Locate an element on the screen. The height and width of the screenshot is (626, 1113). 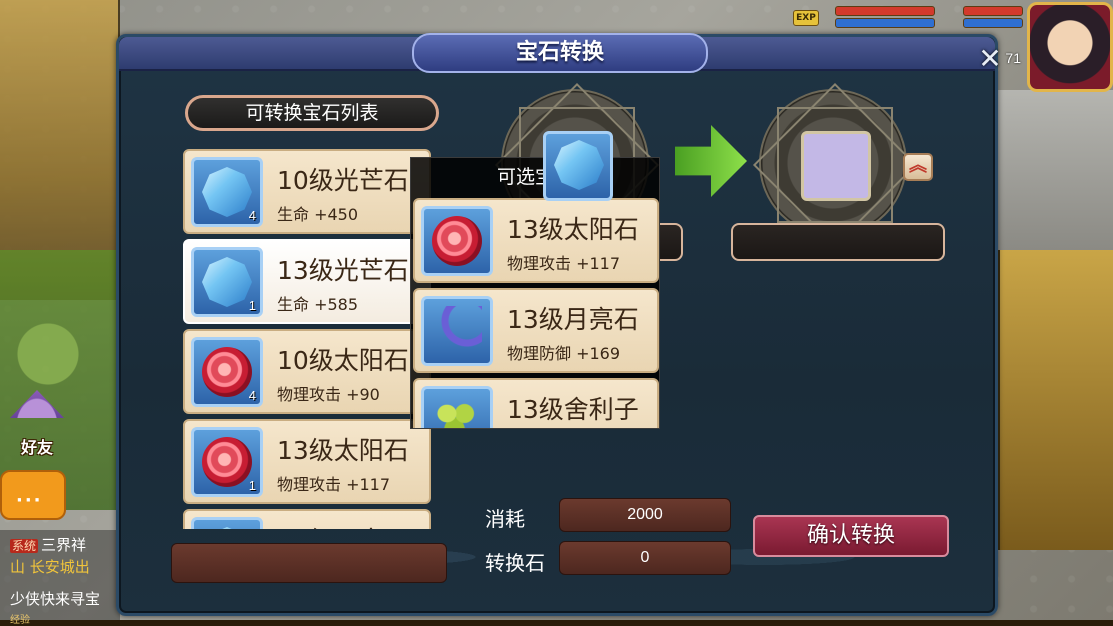
gem-stat: 生命 +585 is located at coordinates (318, 304).